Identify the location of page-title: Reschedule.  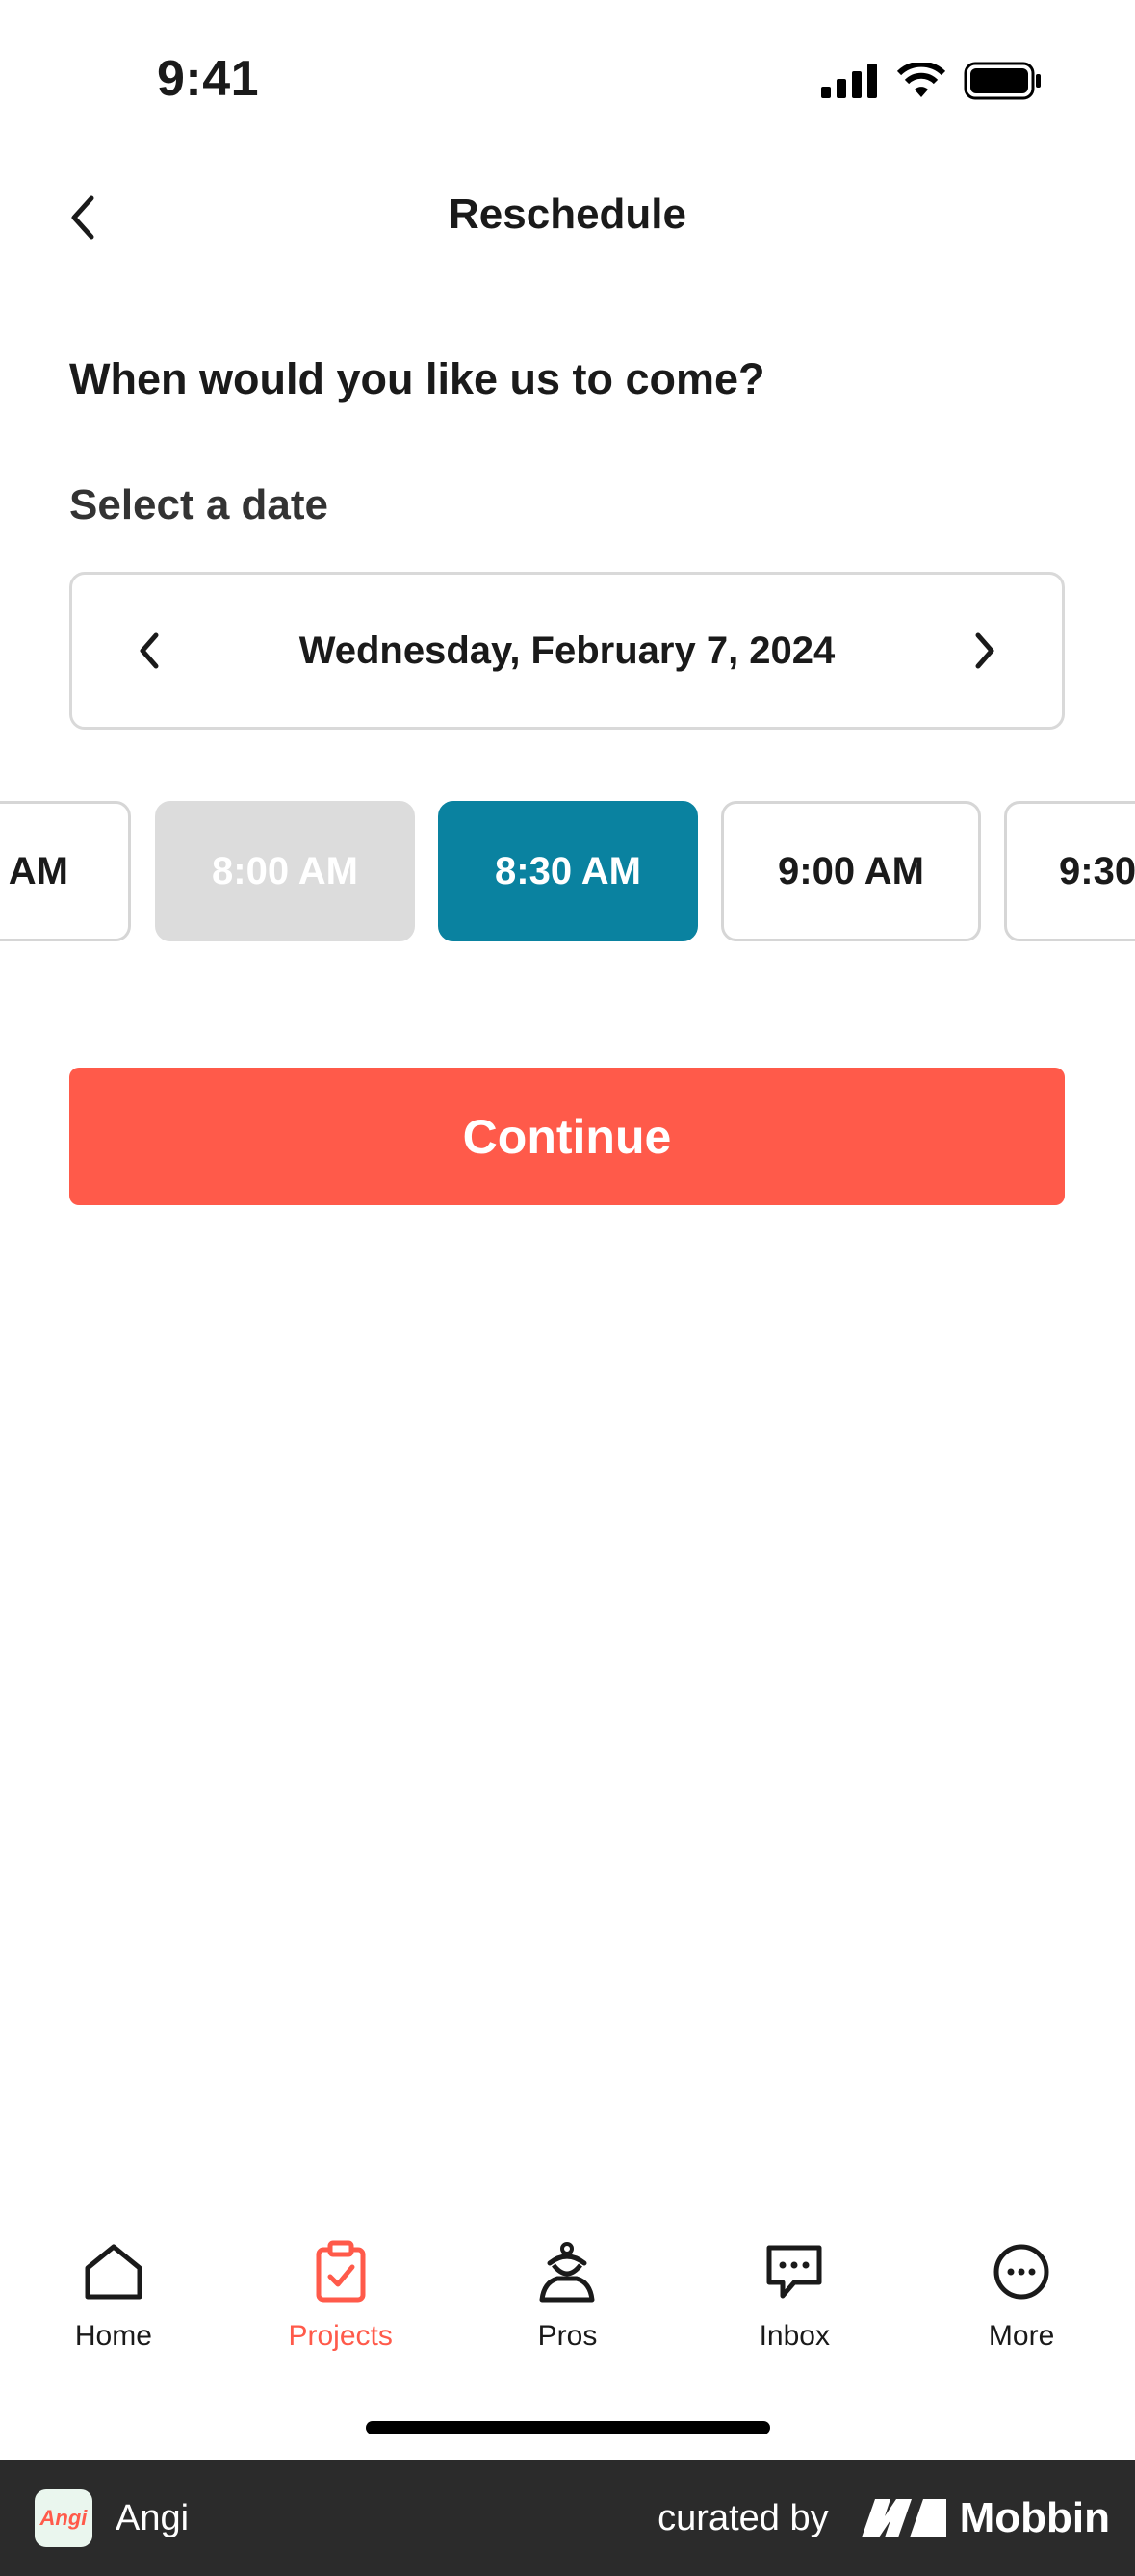
(567, 214).